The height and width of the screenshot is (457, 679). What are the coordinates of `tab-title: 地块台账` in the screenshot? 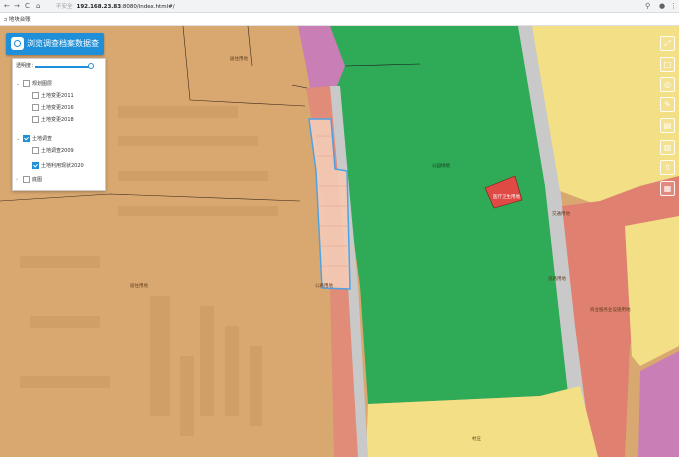 It's located at (19, 20).